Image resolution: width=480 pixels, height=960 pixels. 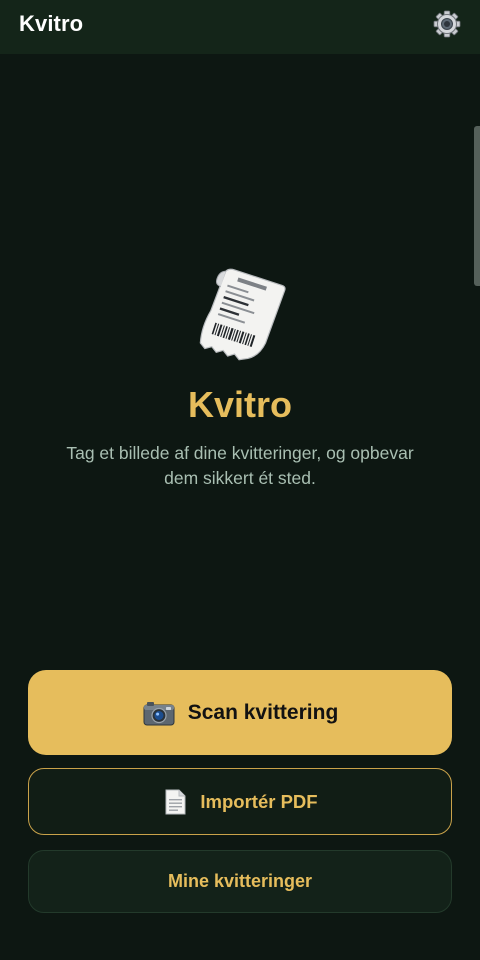 What do you see at coordinates (259, 801) in the screenshot?
I see `import-pdf-label: Importér PDF` at bounding box center [259, 801].